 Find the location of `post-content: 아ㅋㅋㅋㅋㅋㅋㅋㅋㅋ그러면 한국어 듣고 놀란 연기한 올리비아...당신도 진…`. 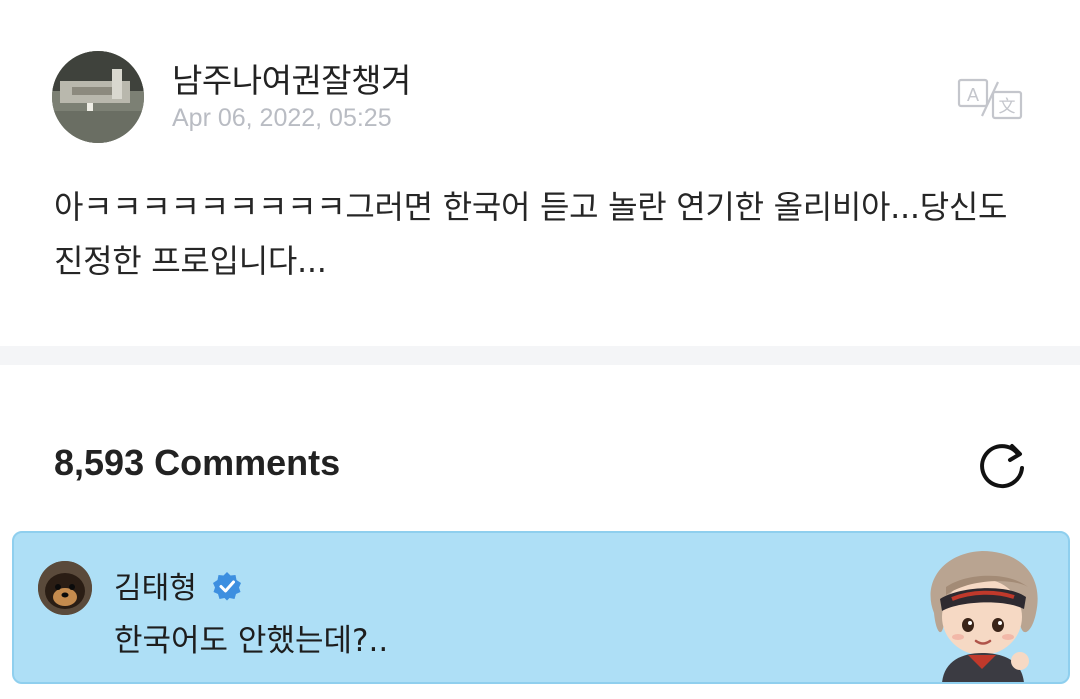

post-content: 아ㅋㅋㅋㅋㅋㅋㅋㅋㅋ그러면 한국어 듣고 놀란 연기한 올리비아...당신도 진… is located at coordinates (531, 234).